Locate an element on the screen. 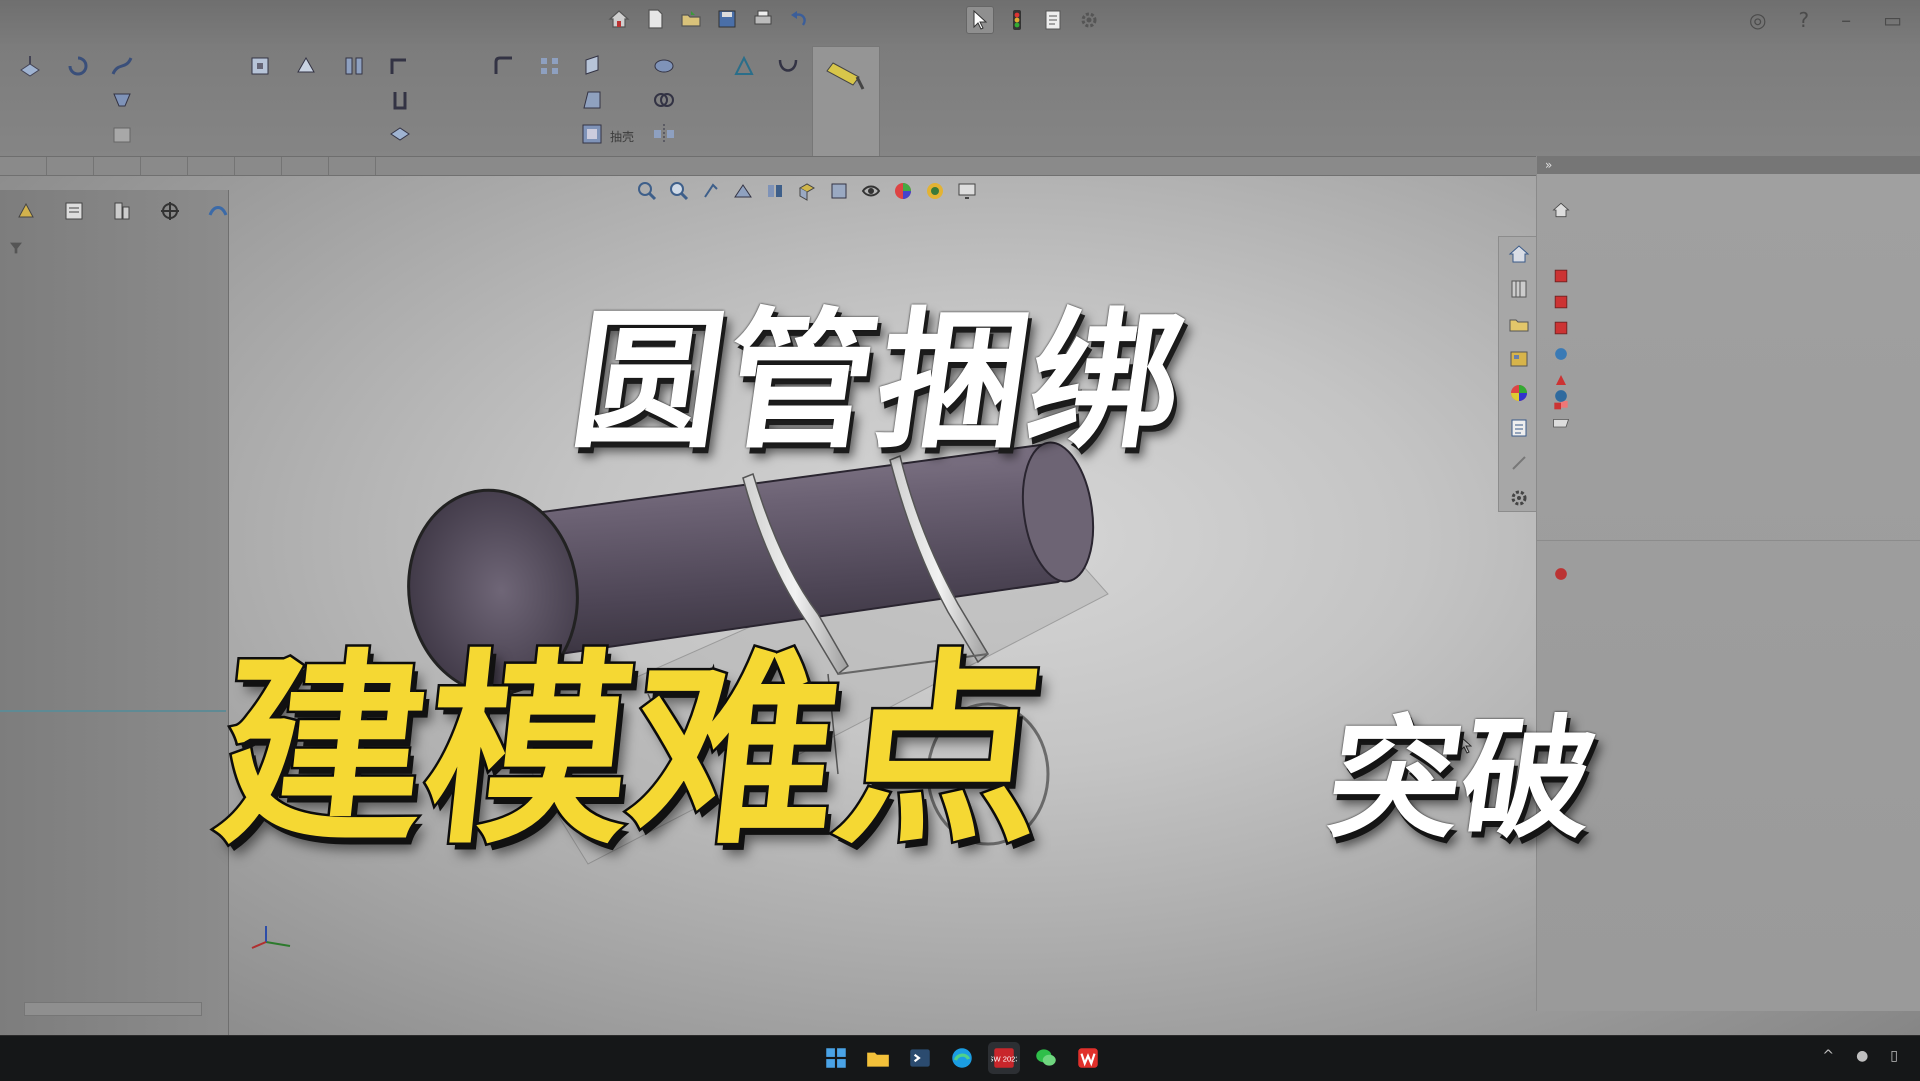 The image size is (1920, 1081). minimize-button: – is located at coordinates (1846, 20).